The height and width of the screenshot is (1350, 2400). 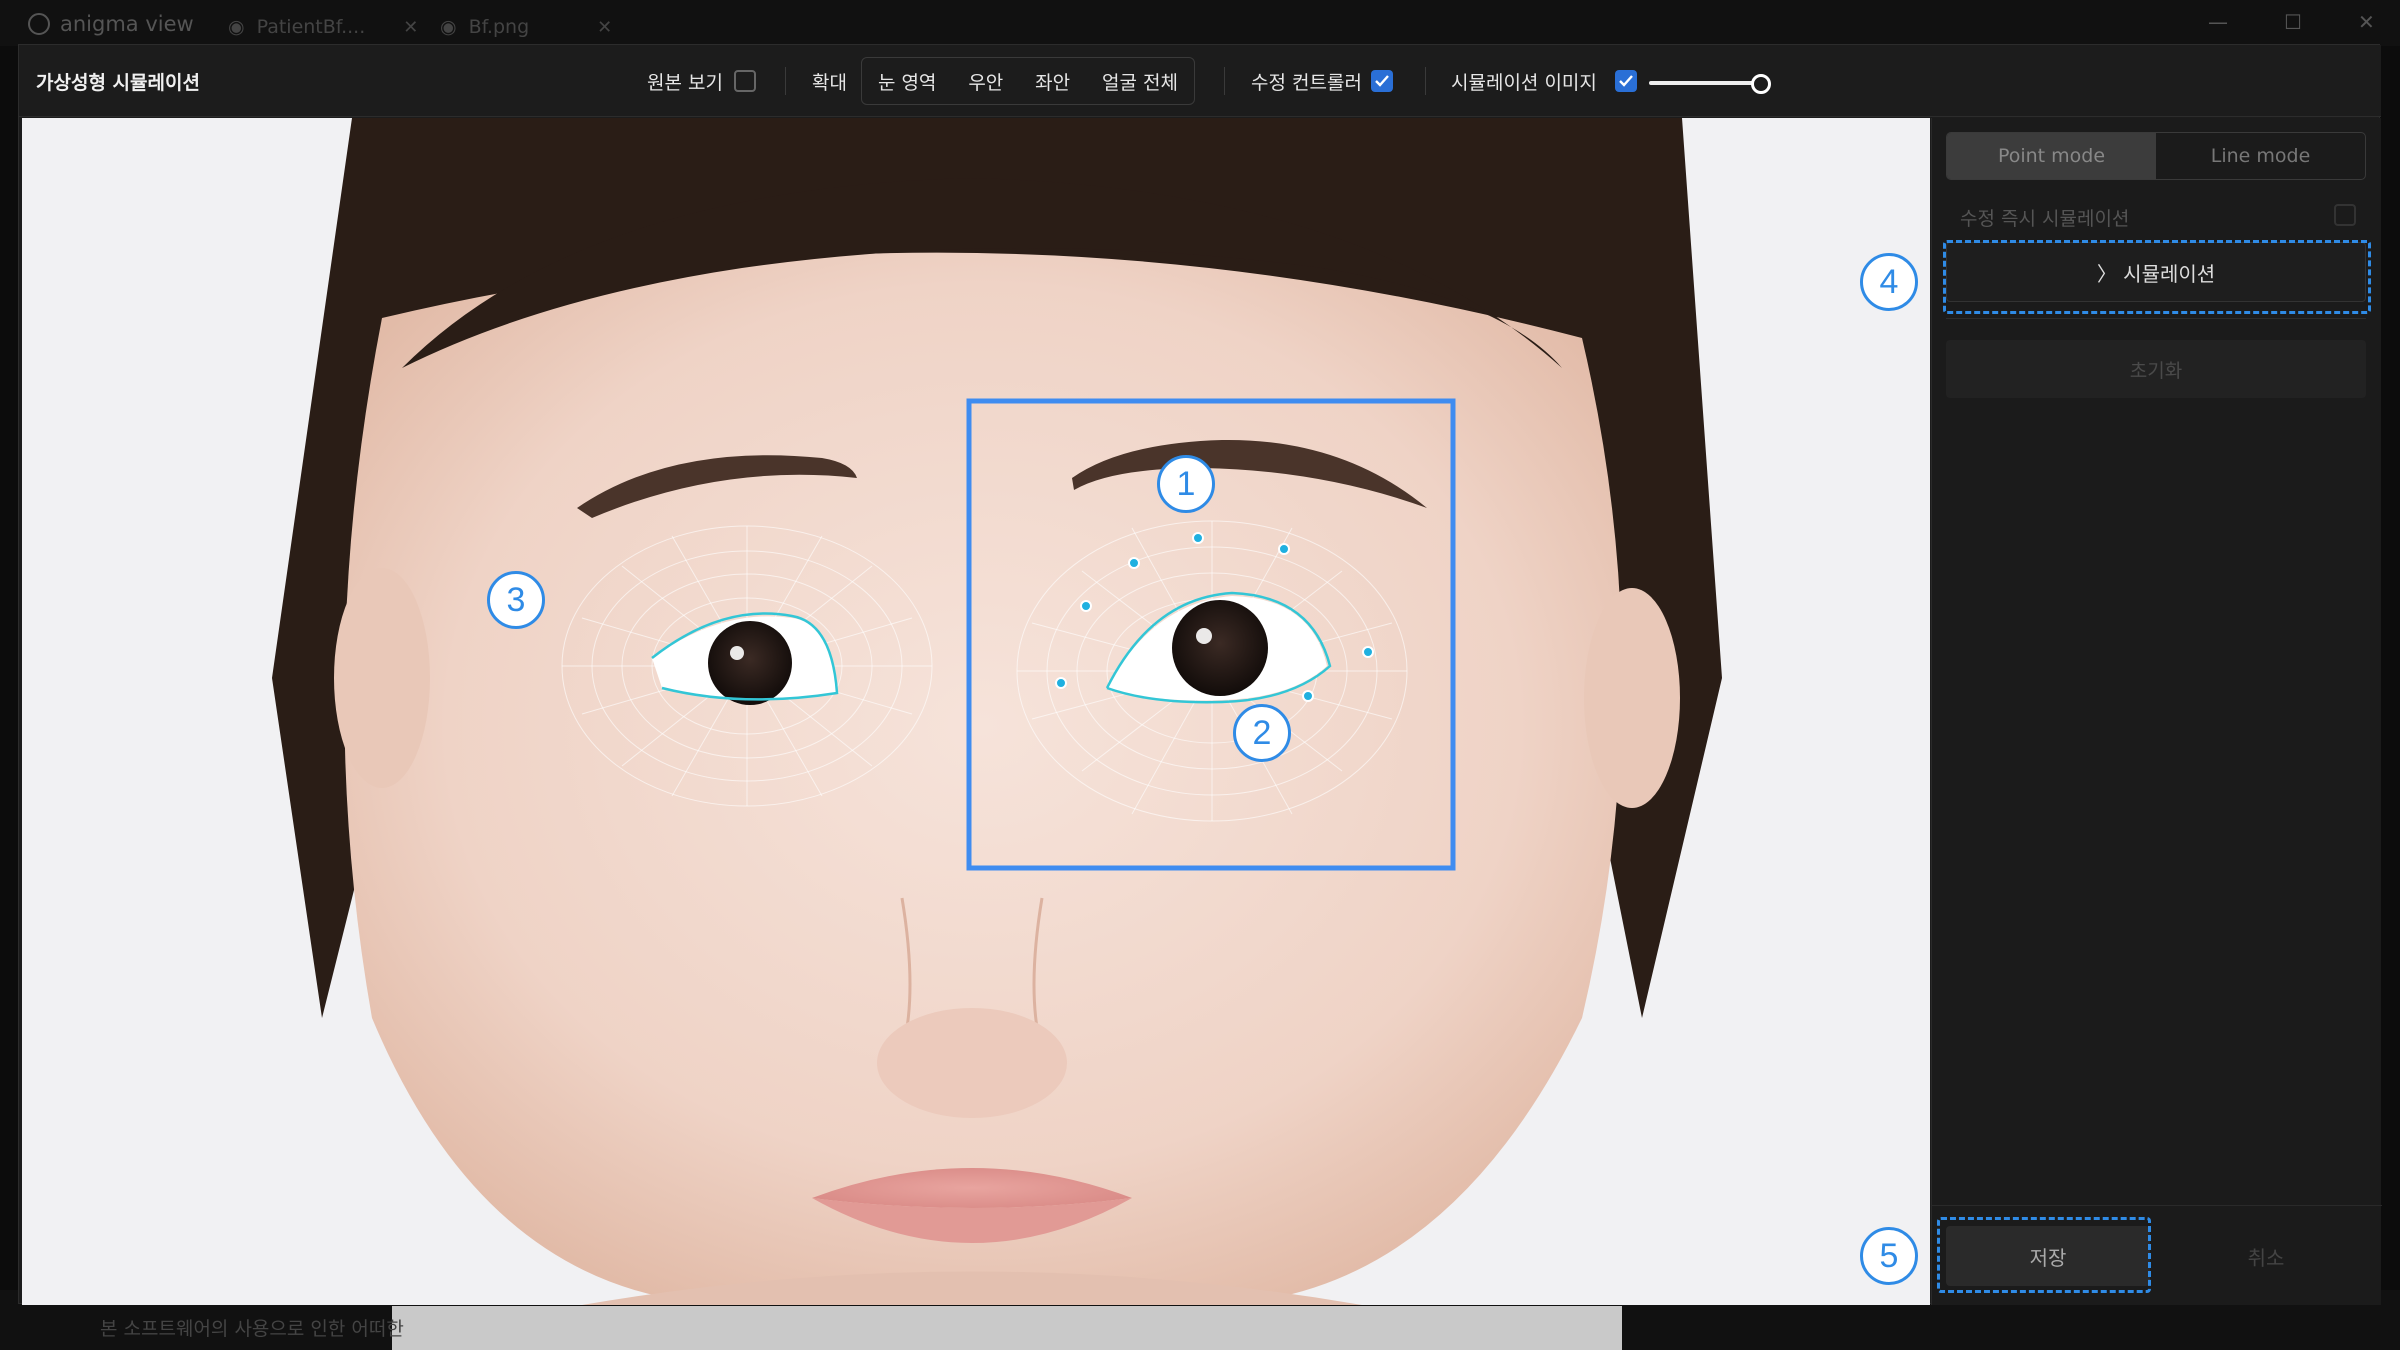 What do you see at coordinates (516, 600) in the screenshot?
I see `callout-3: 3` at bounding box center [516, 600].